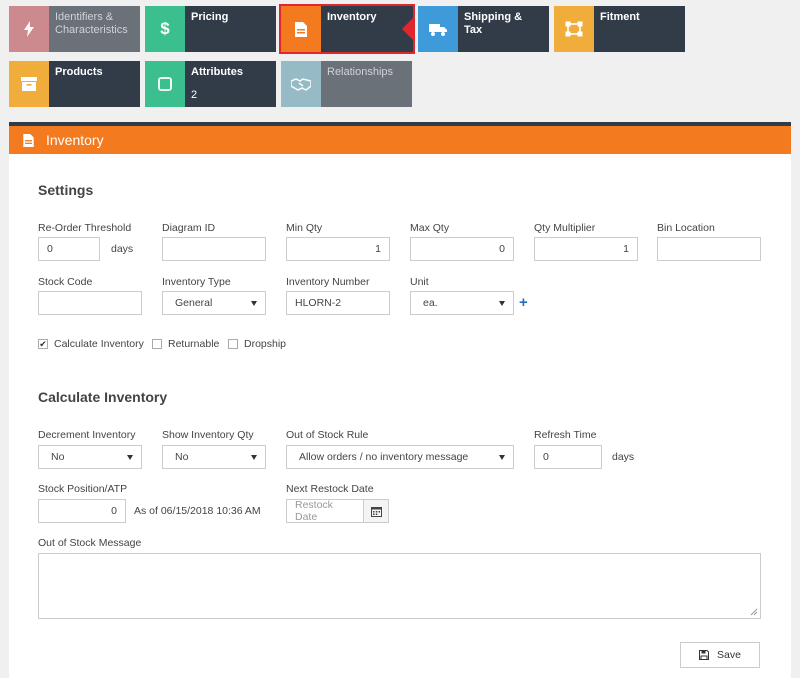 The width and height of the screenshot is (800, 678). I want to click on stock-as-of-text: As of 06/15/2018 10:36 AM, so click(197, 511).